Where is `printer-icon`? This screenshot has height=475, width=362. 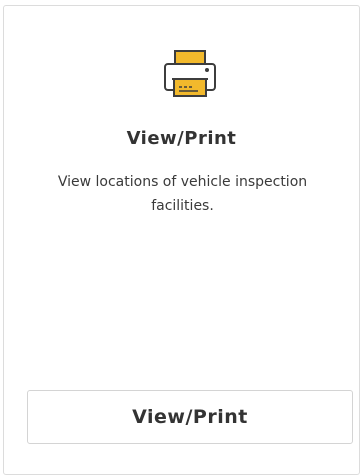 printer-icon is located at coordinates (190, 78).